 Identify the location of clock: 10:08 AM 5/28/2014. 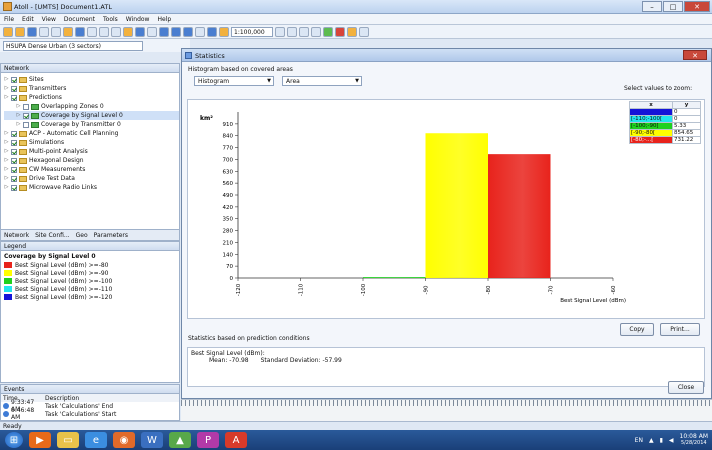
(694, 440).